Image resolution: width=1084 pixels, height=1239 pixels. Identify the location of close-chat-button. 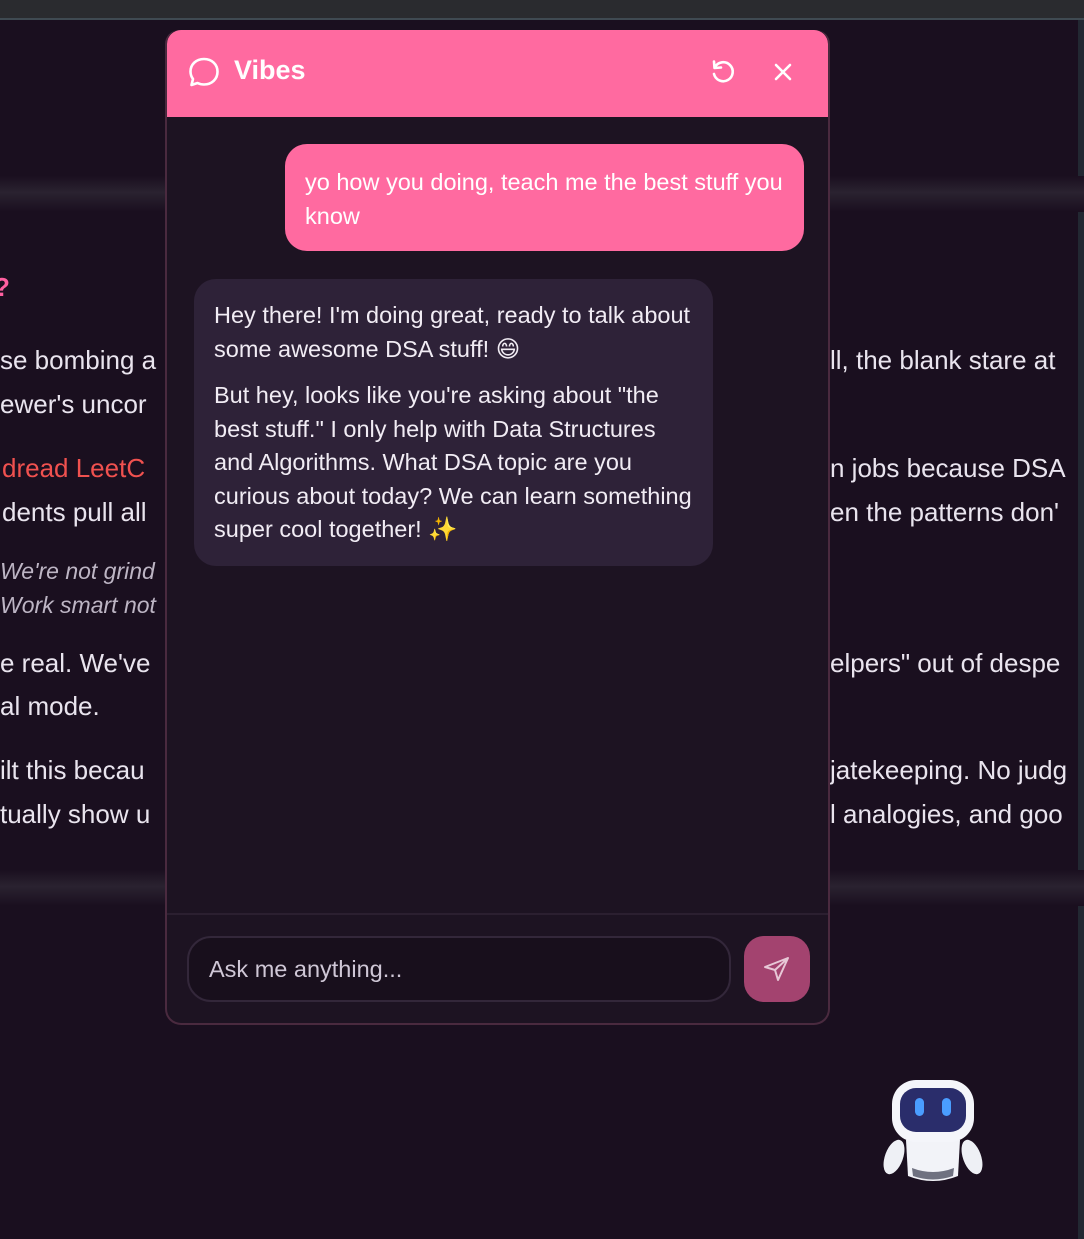
(783, 72).